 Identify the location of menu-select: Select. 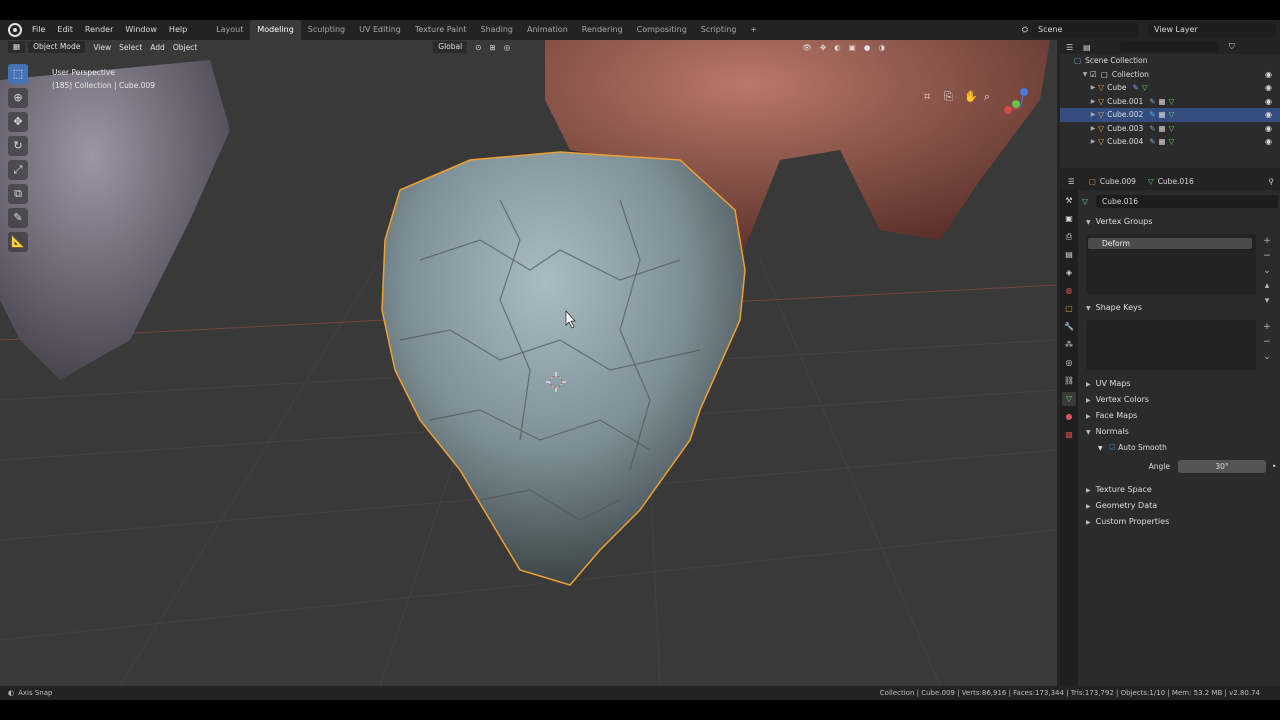
(130, 47).